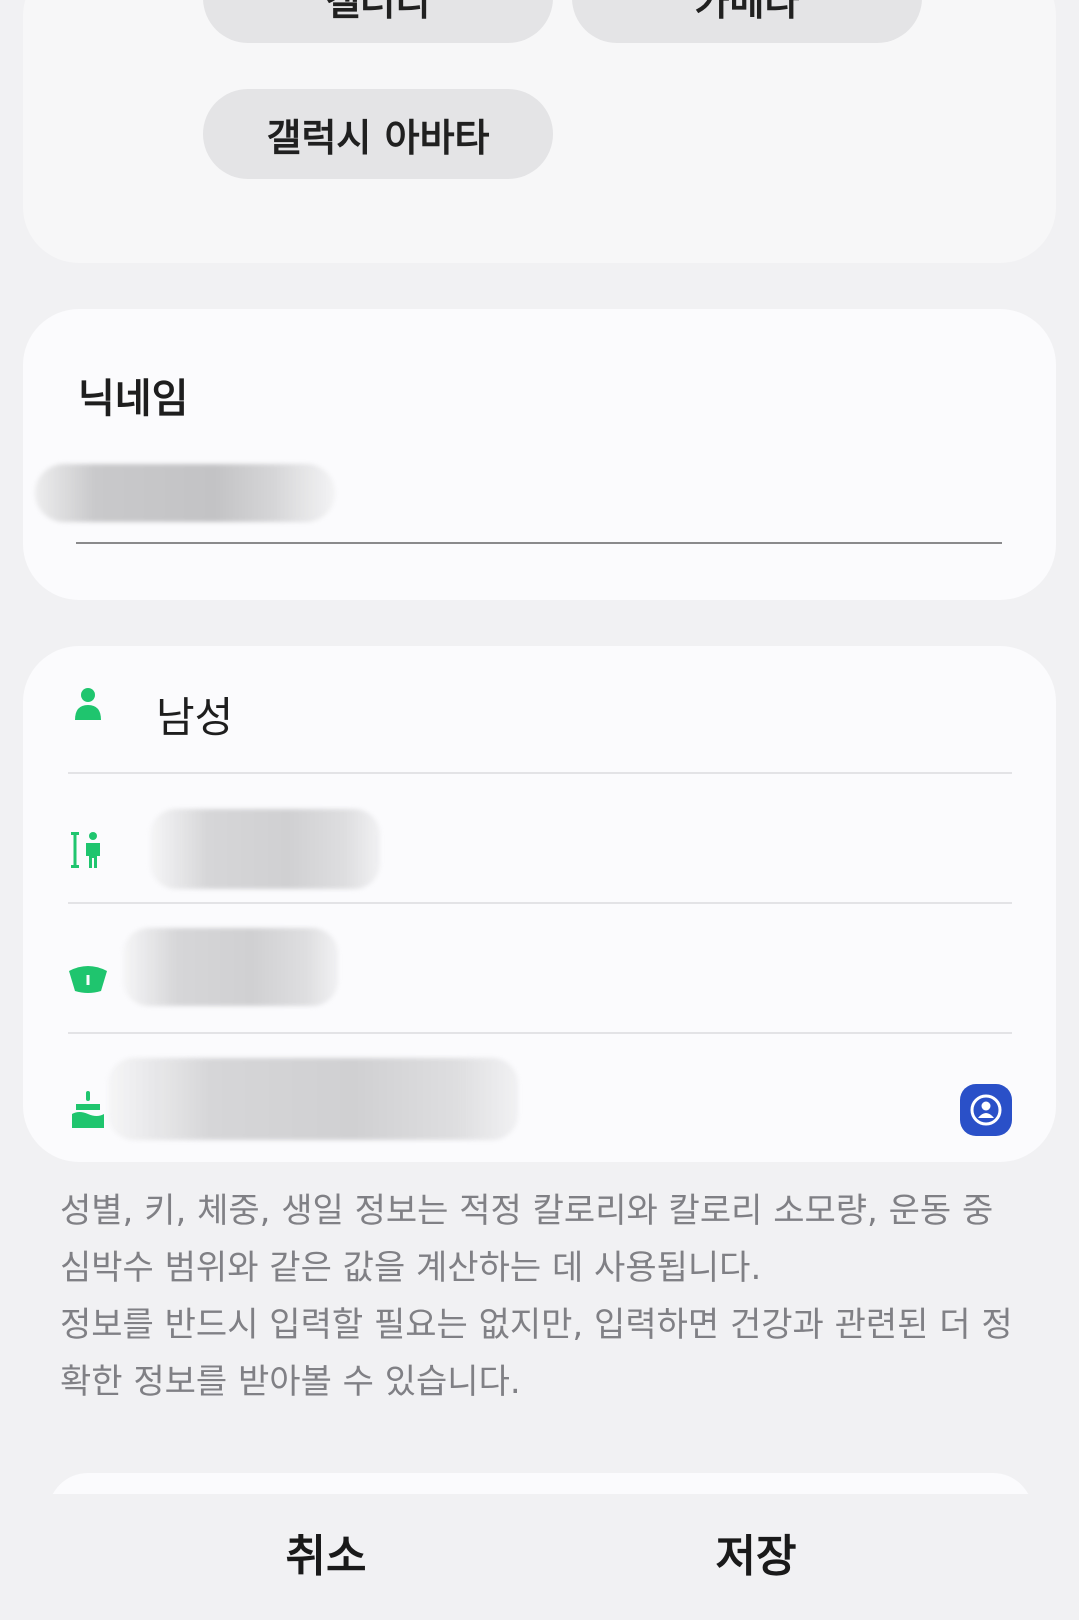 The image size is (1079, 1620). What do you see at coordinates (539, 969) in the screenshot?
I see `weight-row` at bounding box center [539, 969].